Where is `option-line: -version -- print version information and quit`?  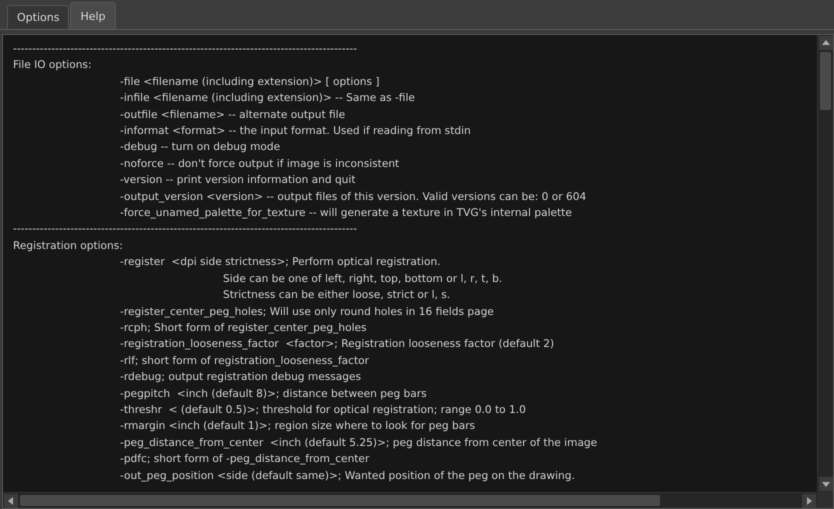 option-line: -version -- print version information and quit is located at coordinates (237, 180).